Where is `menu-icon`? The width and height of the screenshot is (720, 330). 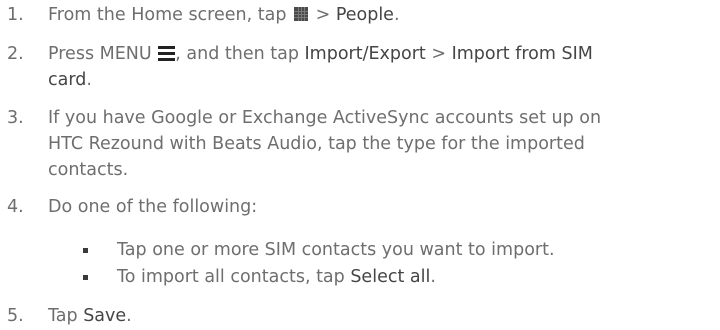 menu-icon is located at coordinates (167, 53).